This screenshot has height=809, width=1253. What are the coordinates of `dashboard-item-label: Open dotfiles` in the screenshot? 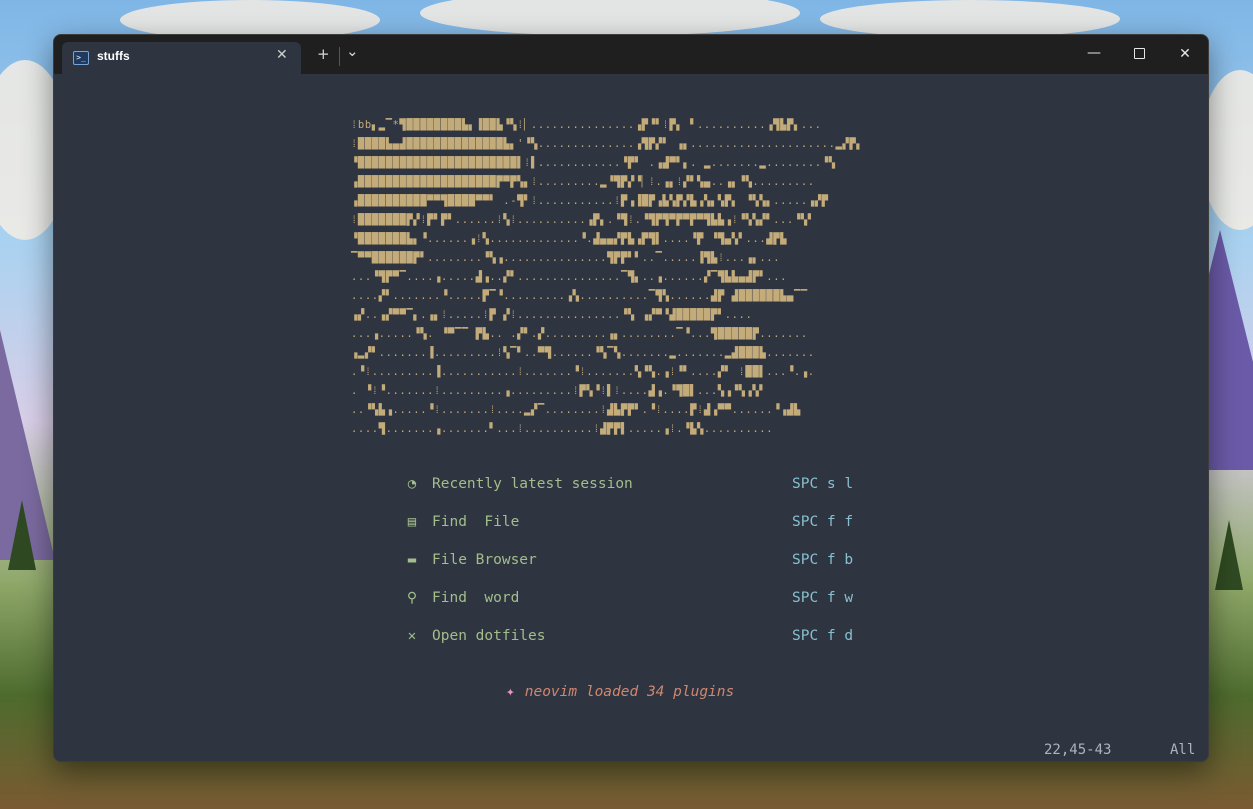 It's located at (489, 636).